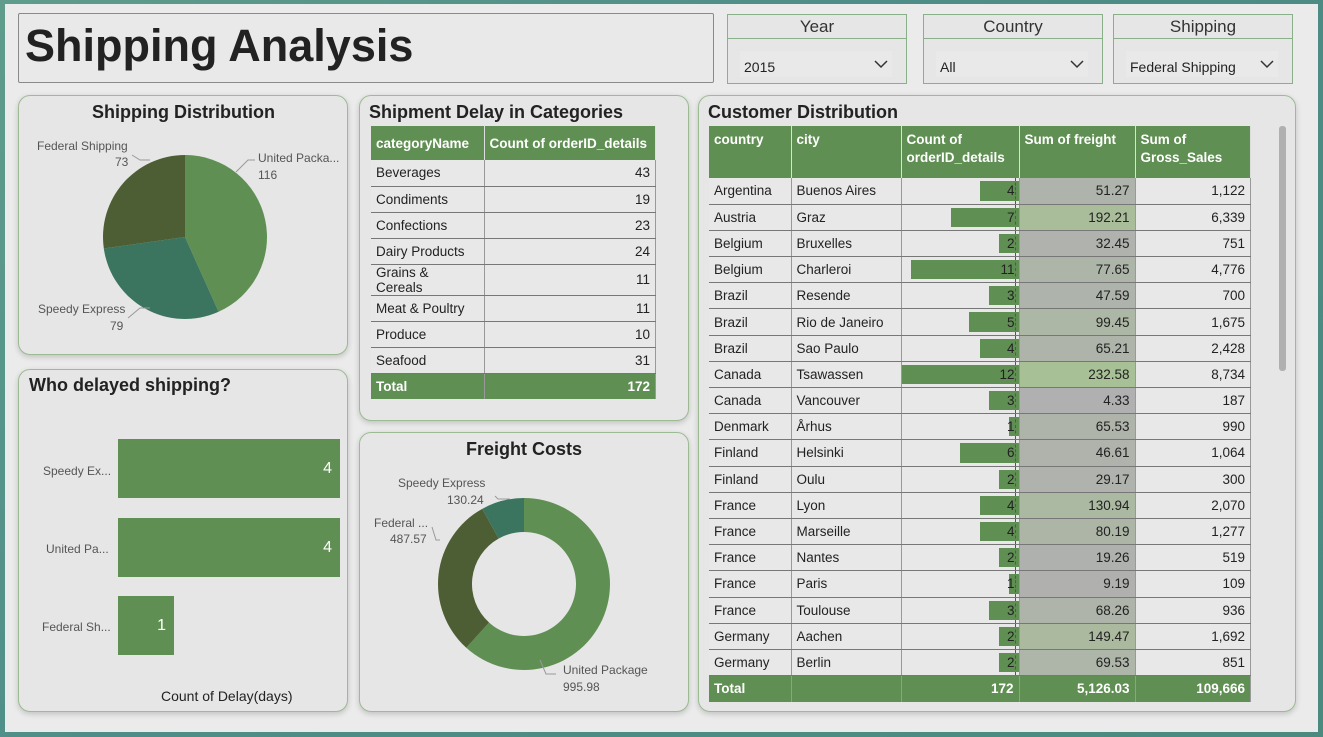 This screenshot has height=737, width=1323. I want to click on category-name: Beverages, so click(428, 173).